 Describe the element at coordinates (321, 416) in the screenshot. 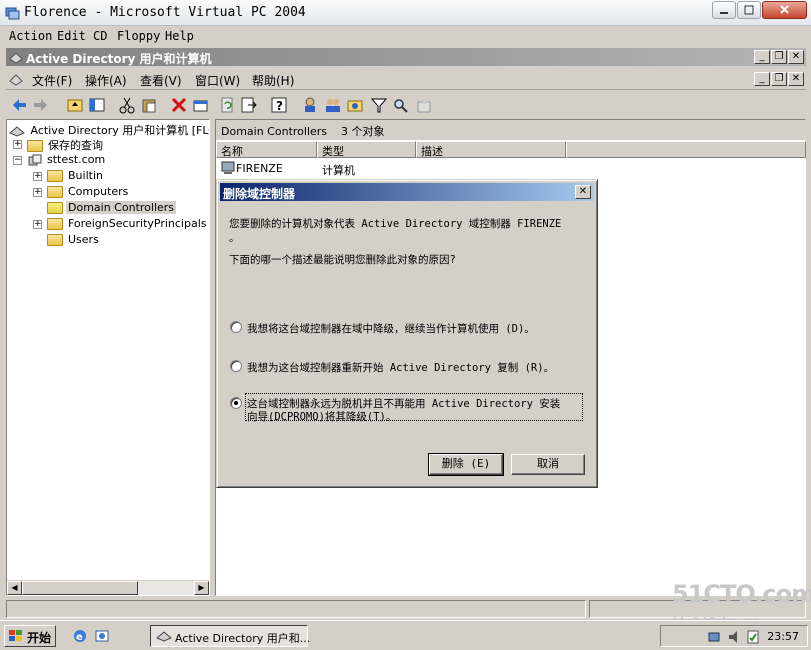

I see `option-offline-label-2: 向导(DCPROMO)将其降级(T)。` at that location.